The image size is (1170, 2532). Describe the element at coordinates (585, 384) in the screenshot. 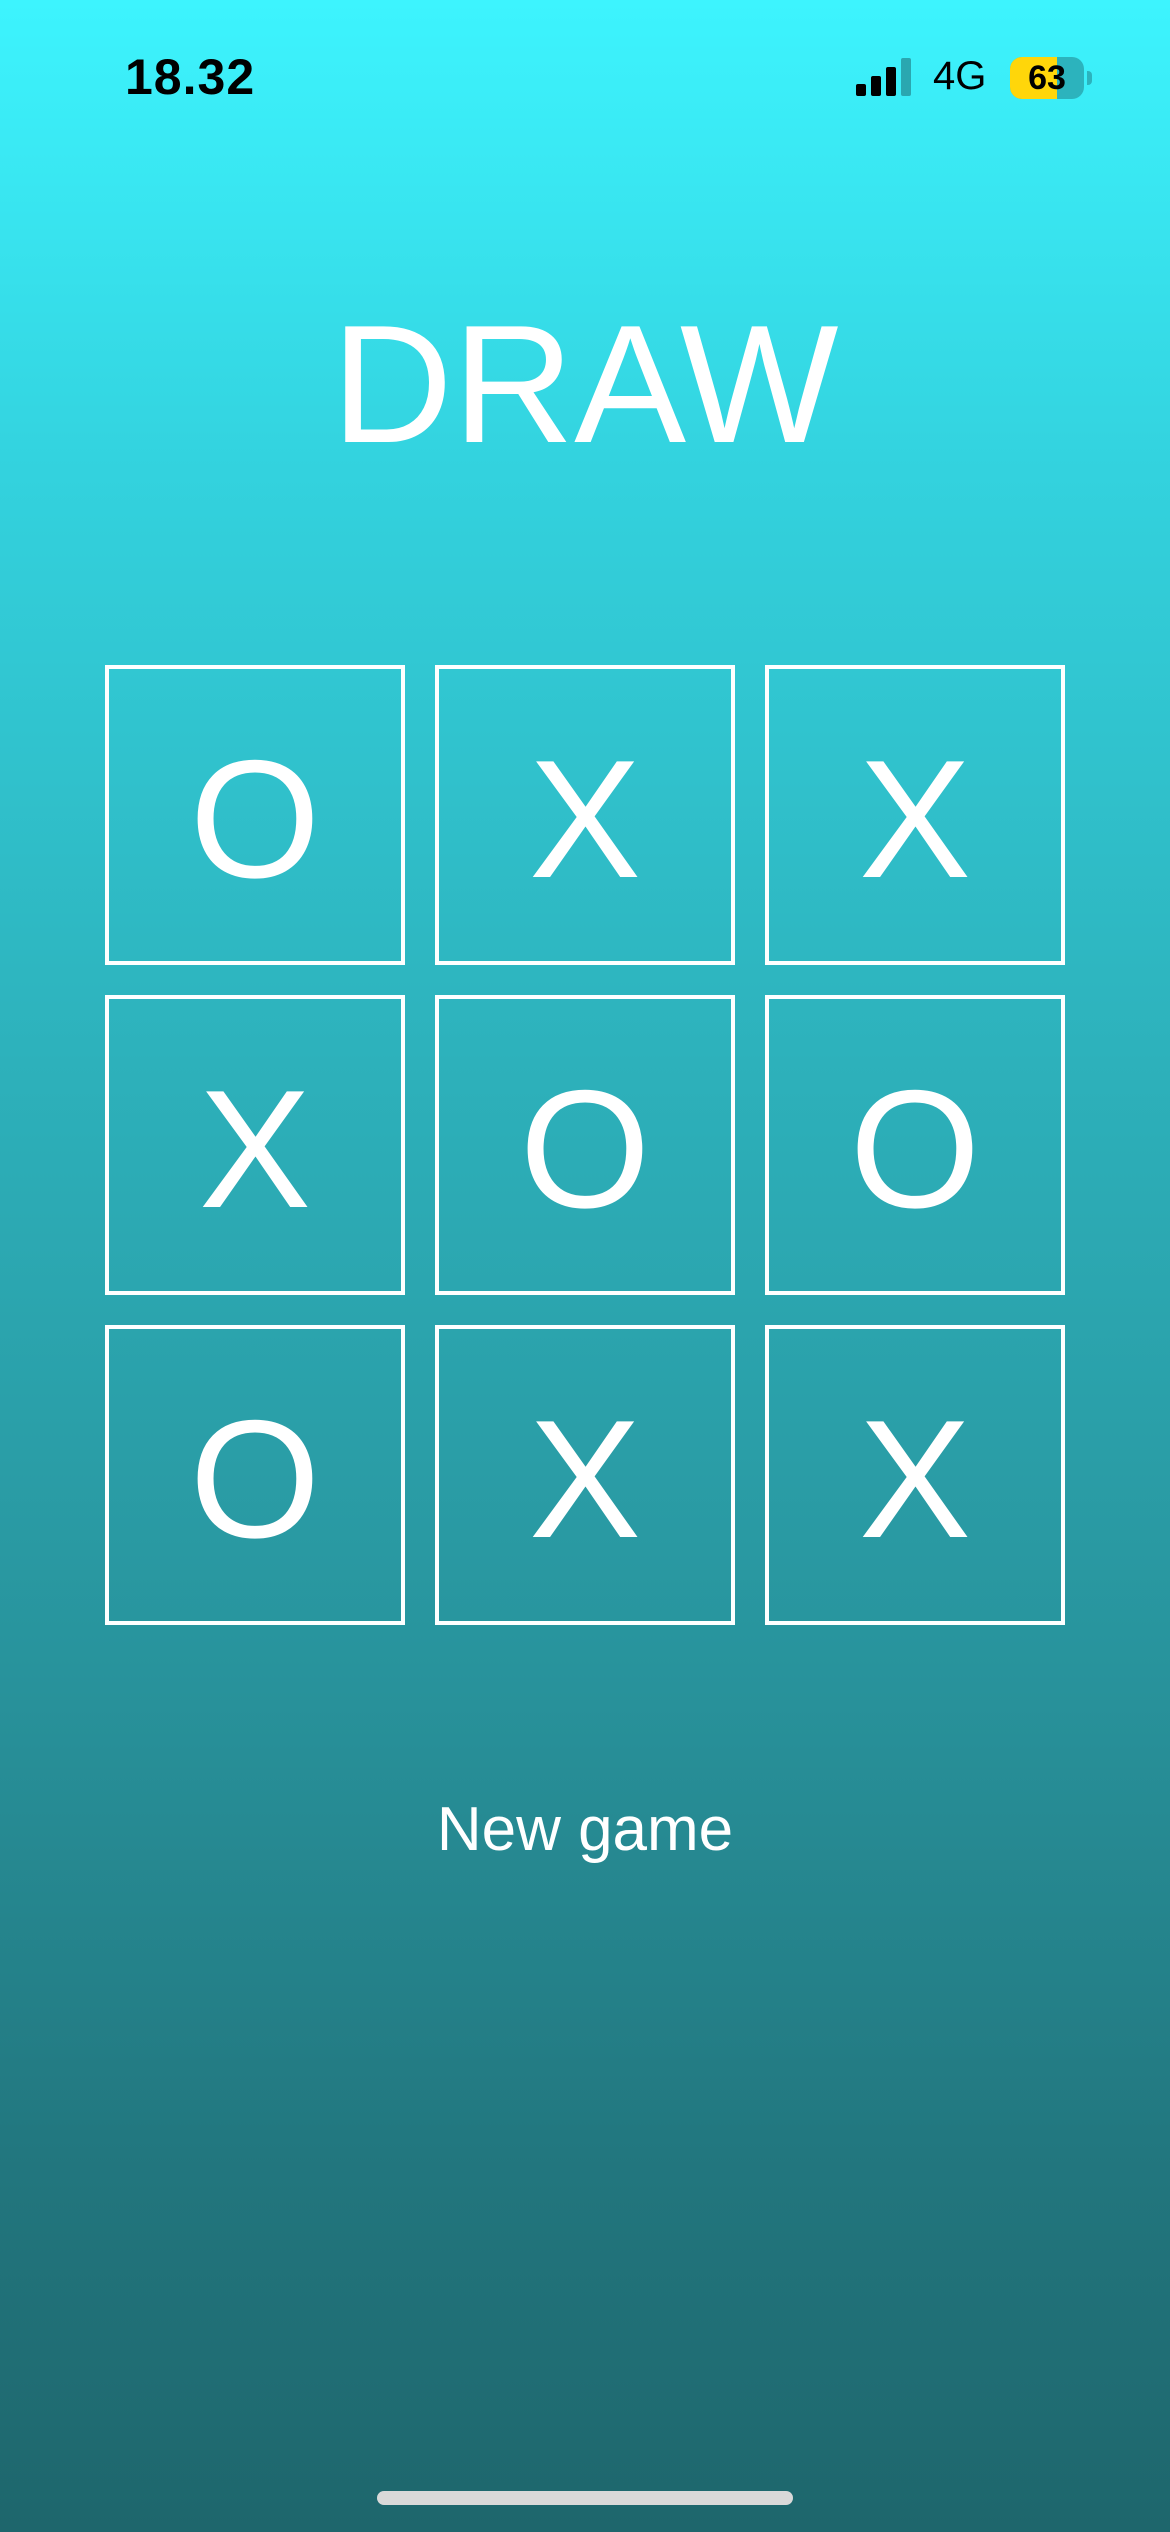

I see `result-title: DRAW` at that location.